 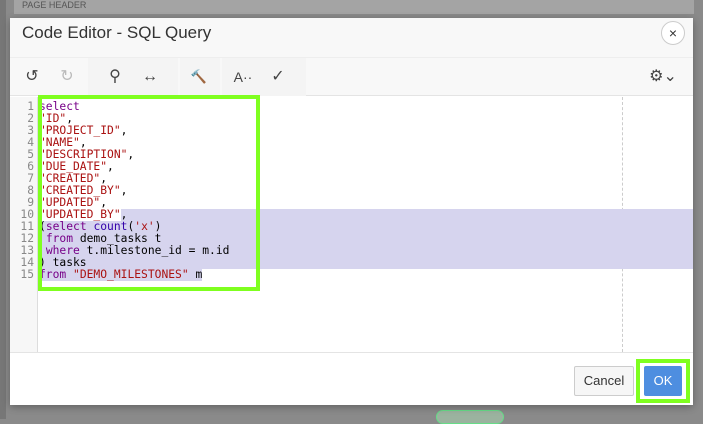 I want to click on undo-icon: ↺, so click(x=32, y=77).